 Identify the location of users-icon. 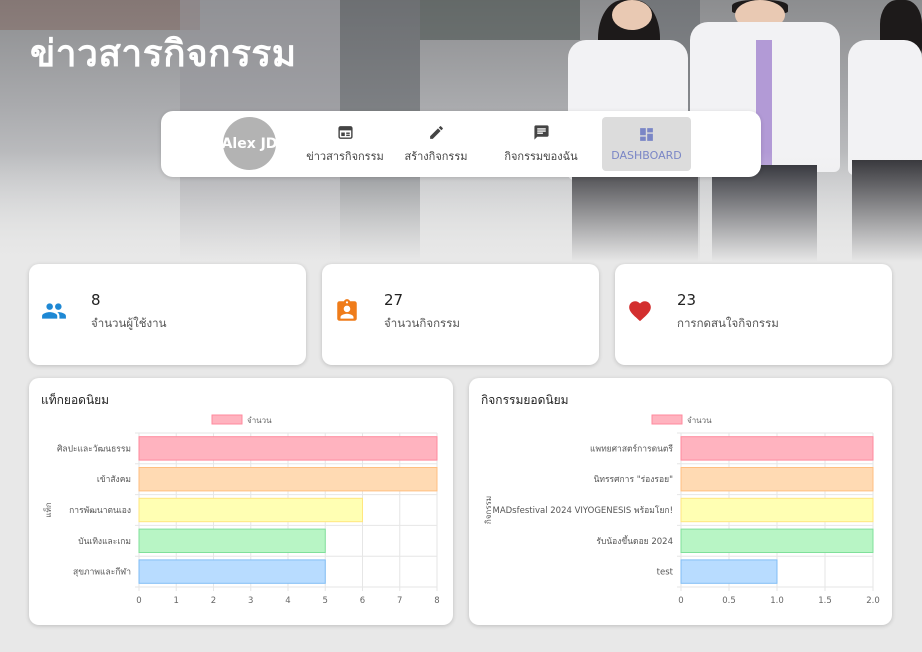
(54, 311).